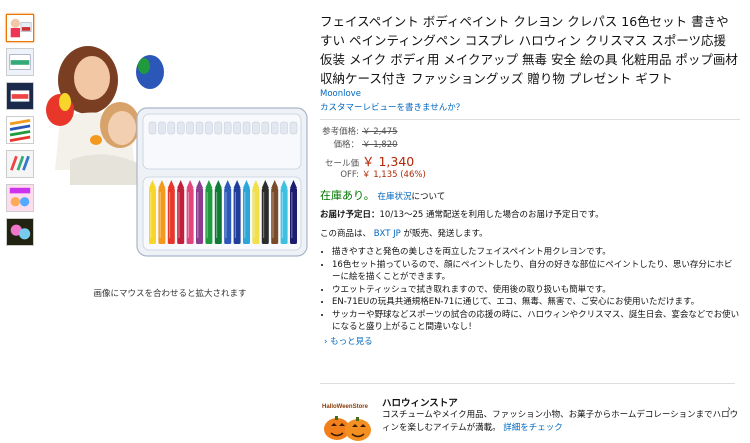 The height and width of the screenshot is (443, 750). What do you see at coordinates (428, 197) in the screenshot?
I see `stock-suffix: について` at bounding box center [428, 197].